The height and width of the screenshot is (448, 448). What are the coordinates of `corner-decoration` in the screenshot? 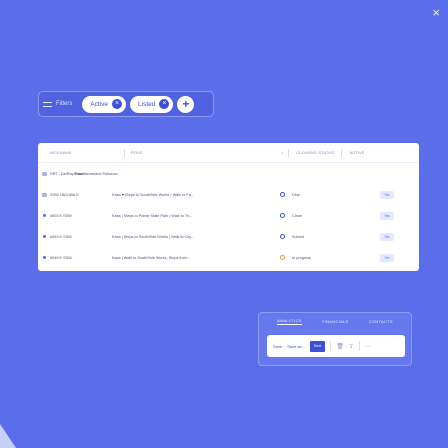 It's located at (8, 436).